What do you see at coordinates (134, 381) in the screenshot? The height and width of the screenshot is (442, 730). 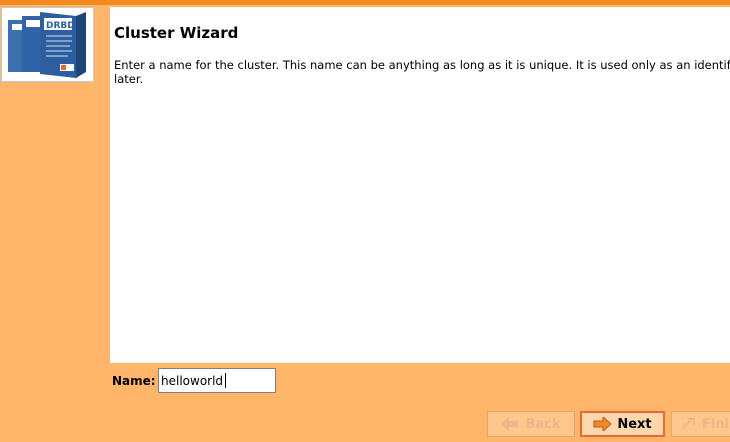 I see `name-field-label: Name:` at bounding box center [134, 381].